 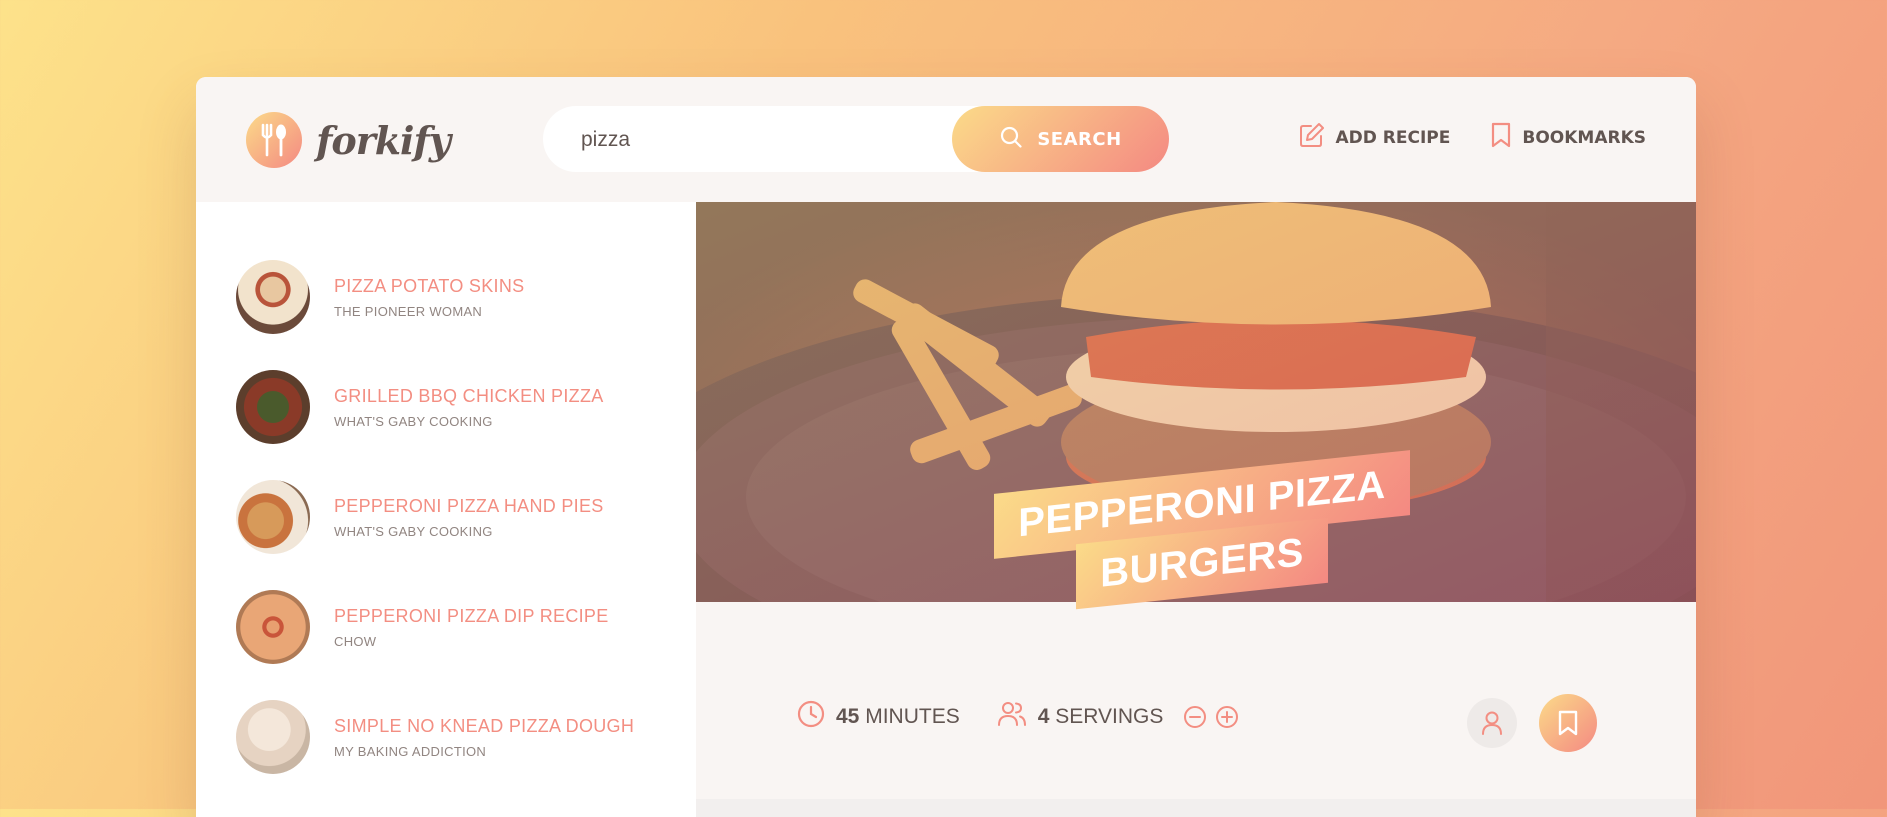 What do you see at coordinates (1011, 139) in the screenshot?
I see `search-icon` at bounding box center [1011, 139].